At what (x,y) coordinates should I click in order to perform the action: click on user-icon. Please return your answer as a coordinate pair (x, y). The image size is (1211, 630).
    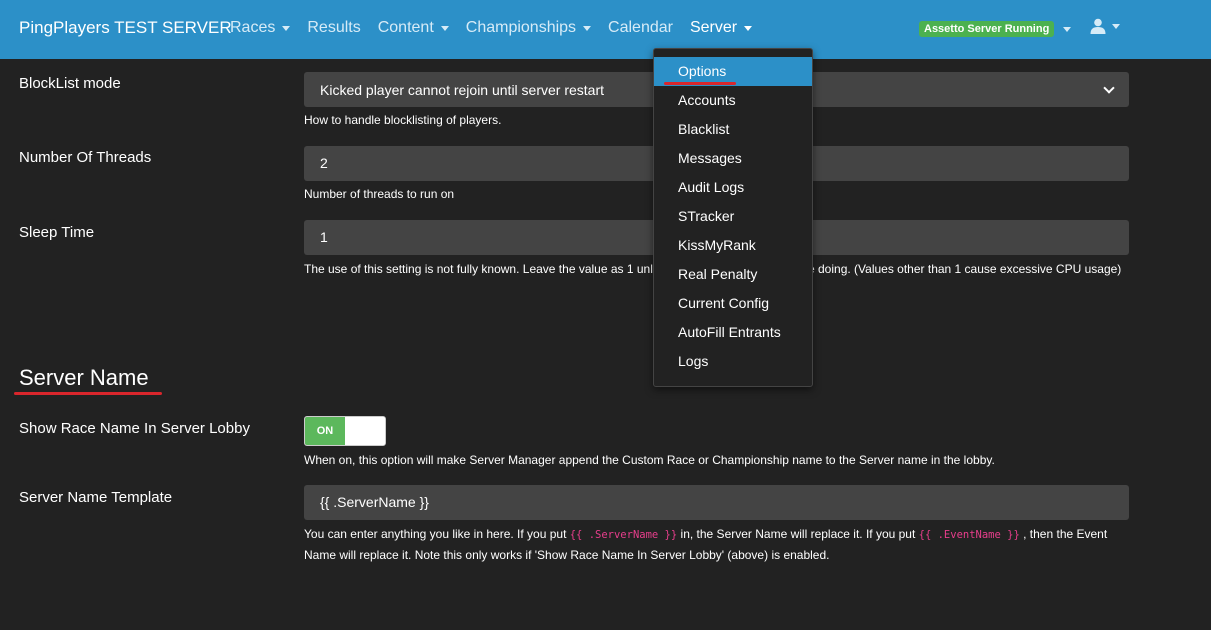
    Looking at the image, I should click on (1098, 26).